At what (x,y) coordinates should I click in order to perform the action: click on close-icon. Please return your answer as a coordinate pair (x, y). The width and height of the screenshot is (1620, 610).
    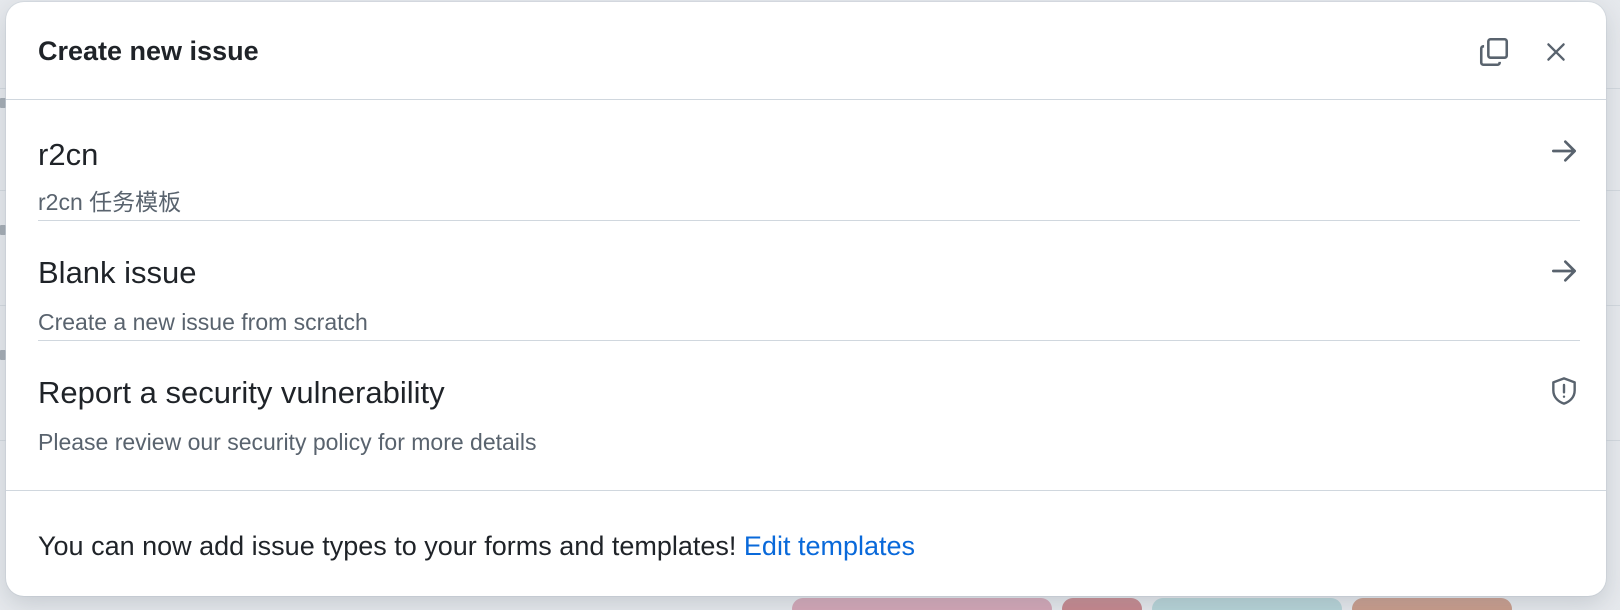
    Looking at the image, I should click on (1556, 52).